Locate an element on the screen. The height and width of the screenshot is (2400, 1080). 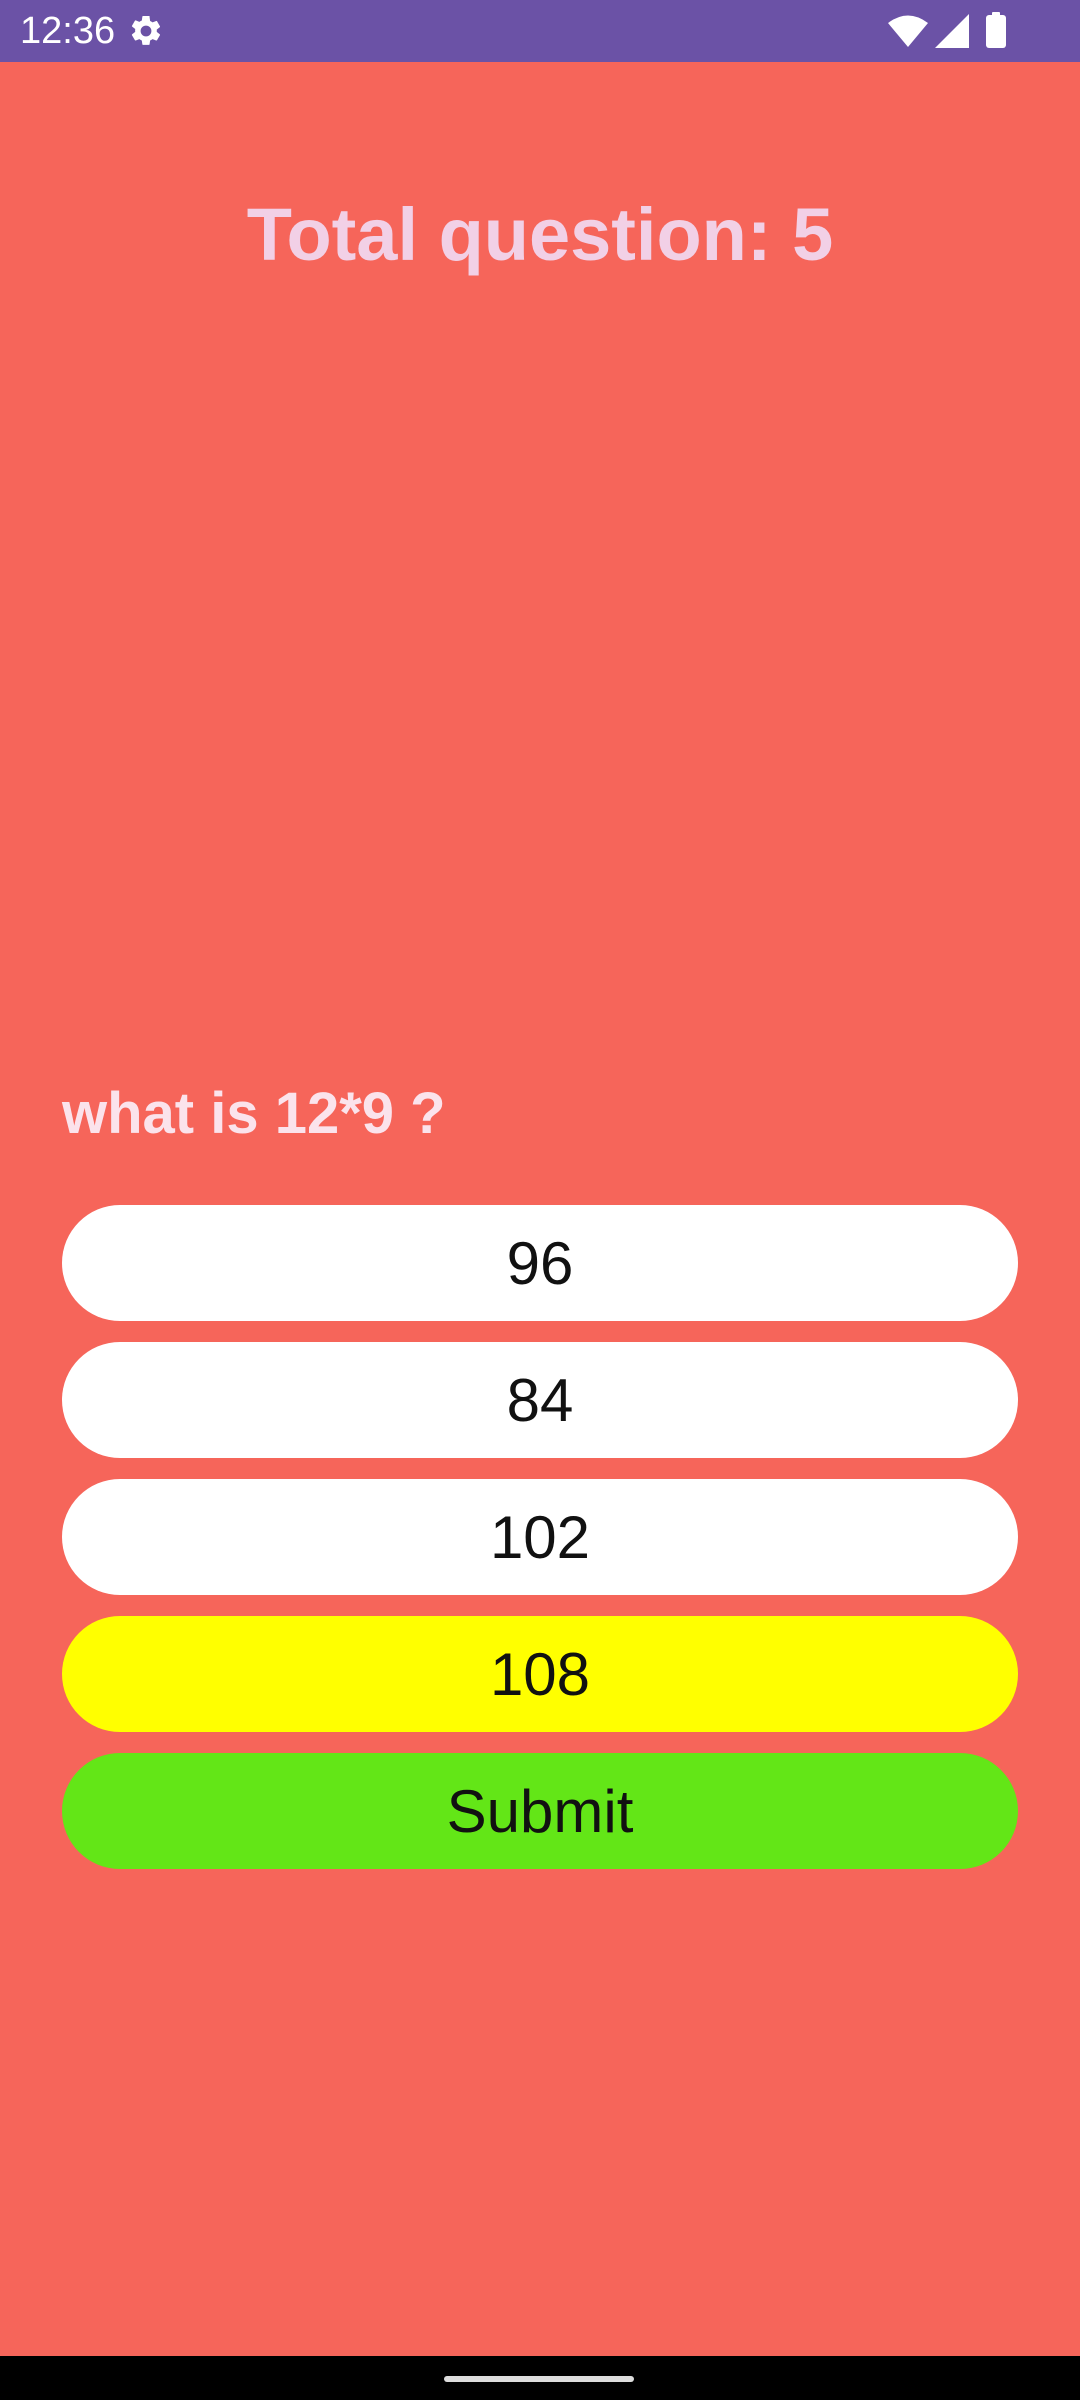
battery-icon is located at coordinates (996, 30).